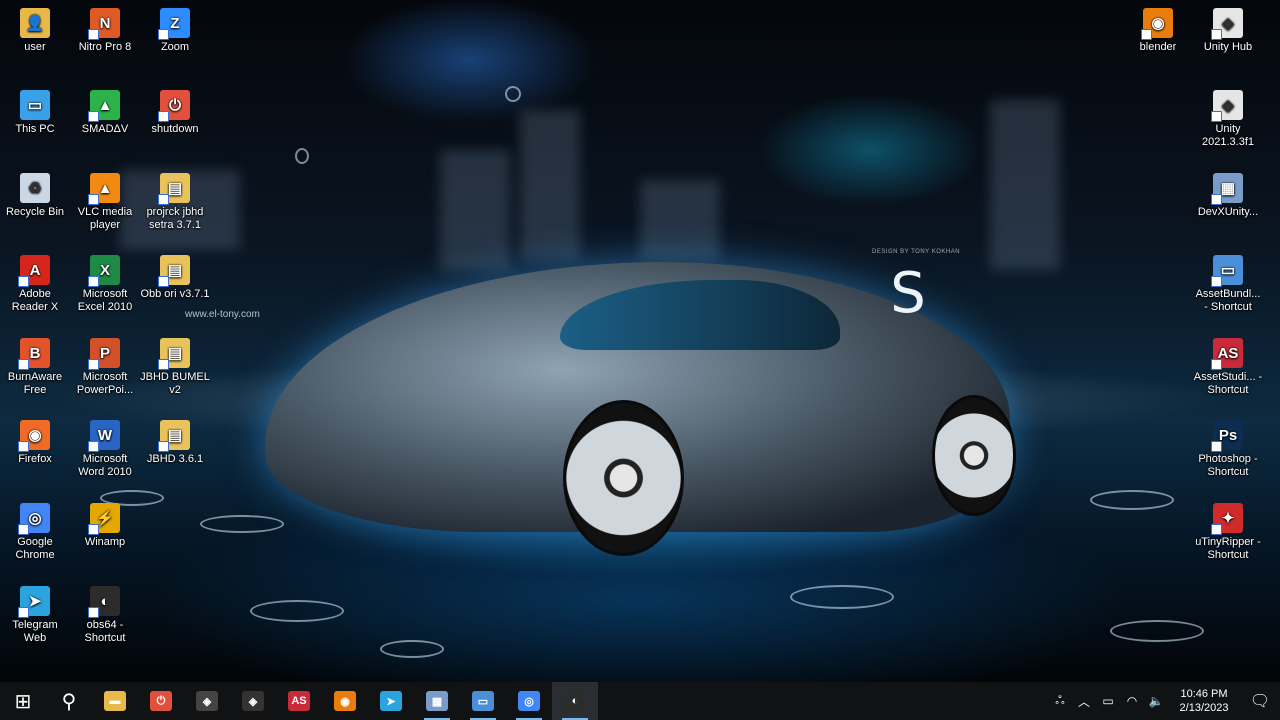  Describe the element at coordinates (35, 459) in the screenshot. I see `desktop-icon-label: Firefox` at that location.